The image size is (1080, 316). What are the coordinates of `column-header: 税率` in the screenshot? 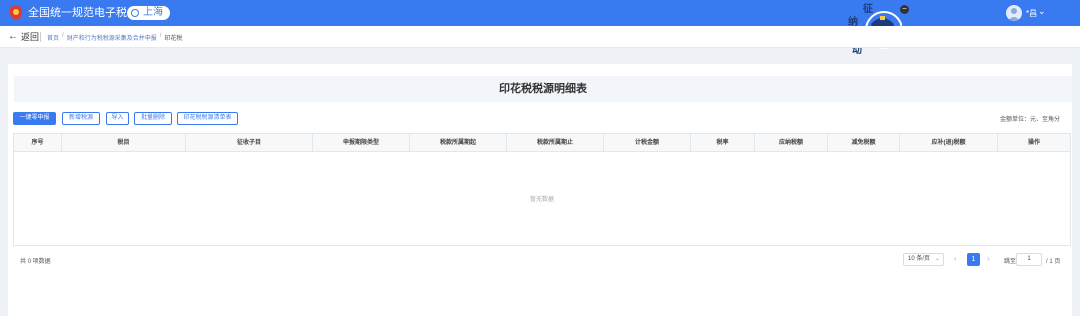 It's located at (723, 143).